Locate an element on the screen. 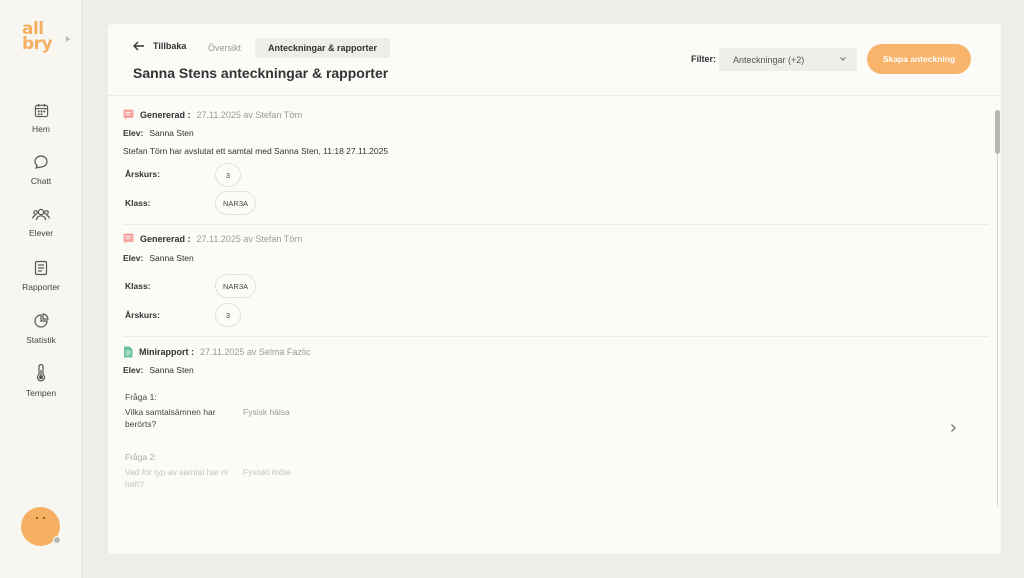 Image resolution: width=1024 pixels, height=578 pixels. sidebar-item-label: Elever is located at coordinates (41, 233).